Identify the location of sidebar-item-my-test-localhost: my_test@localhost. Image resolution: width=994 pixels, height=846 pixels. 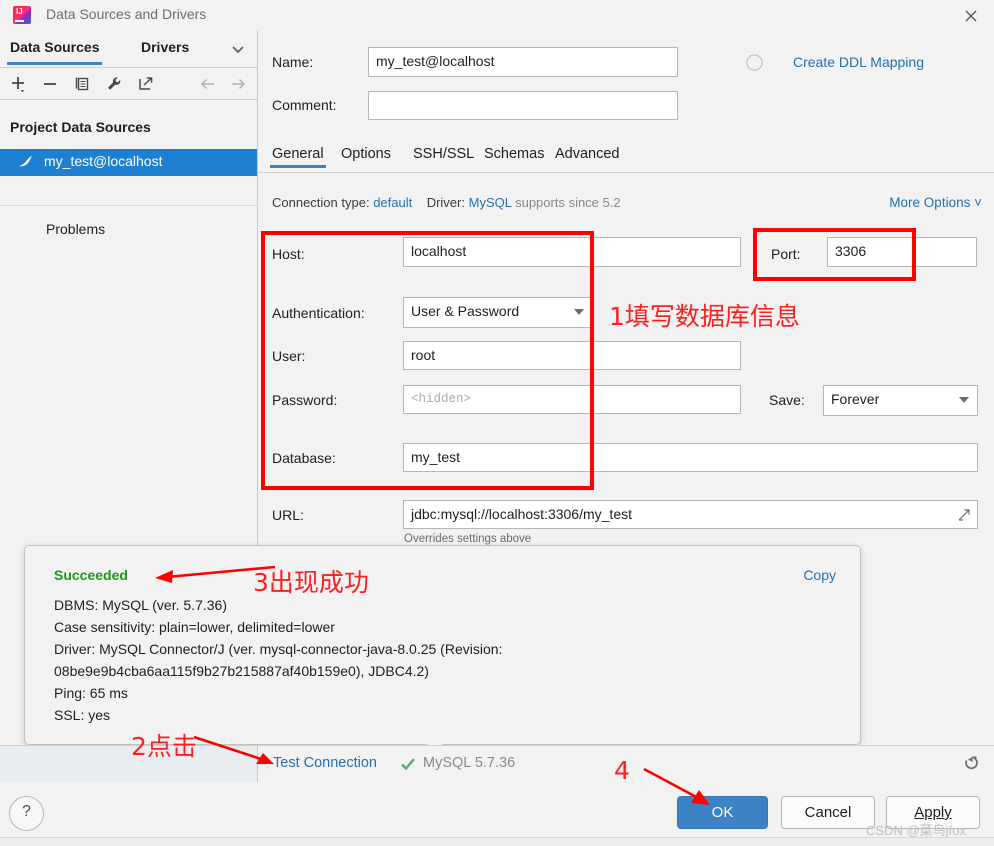
(128, 162).